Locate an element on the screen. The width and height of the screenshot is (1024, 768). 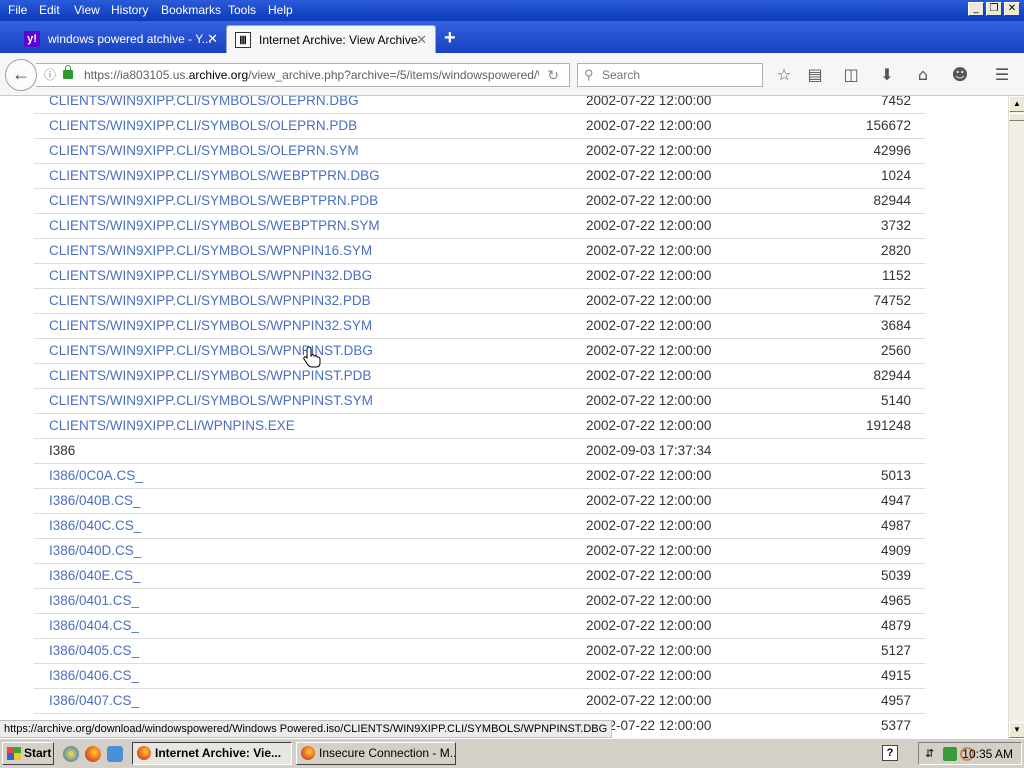
file-size-cell: 82944 is located at coordinates (892, 200).